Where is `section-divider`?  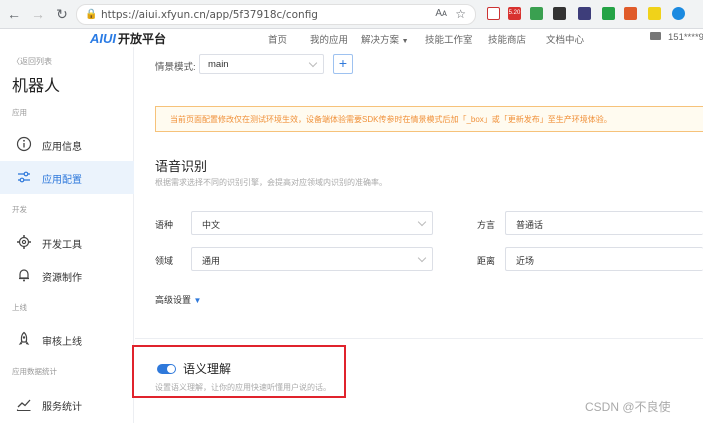
section-divider is located at coordinates (419, 338).